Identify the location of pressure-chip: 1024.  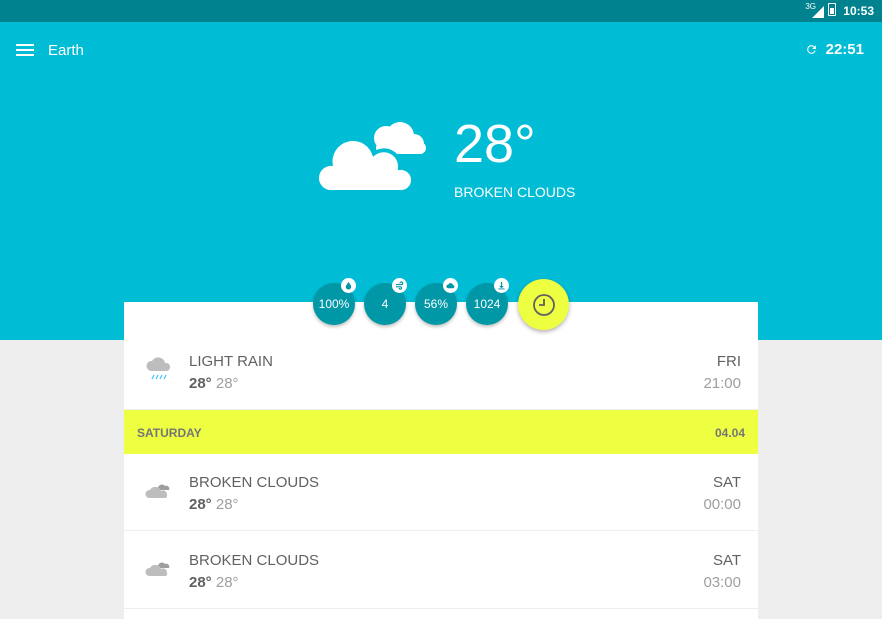
(487, 301).